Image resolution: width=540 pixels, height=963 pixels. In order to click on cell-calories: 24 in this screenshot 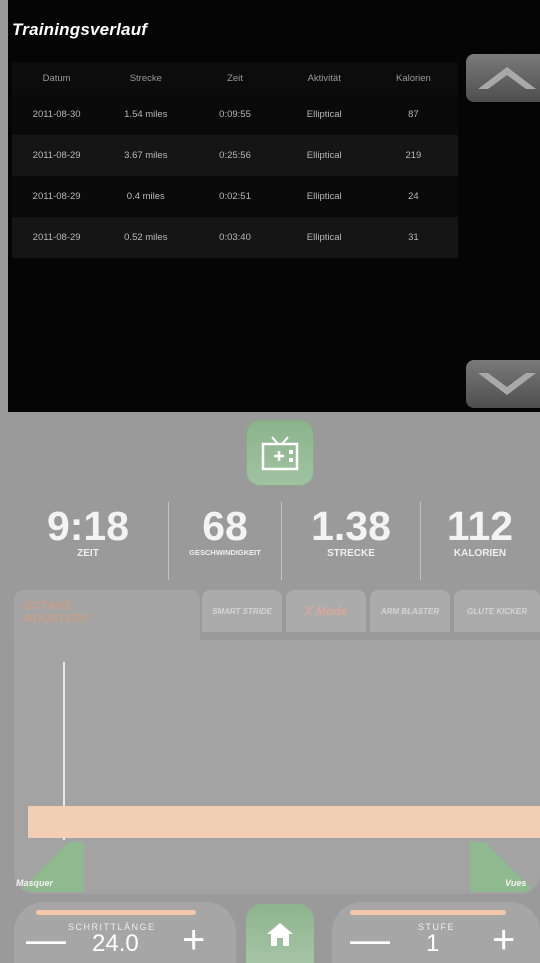, I will do `click(413, 196)`.